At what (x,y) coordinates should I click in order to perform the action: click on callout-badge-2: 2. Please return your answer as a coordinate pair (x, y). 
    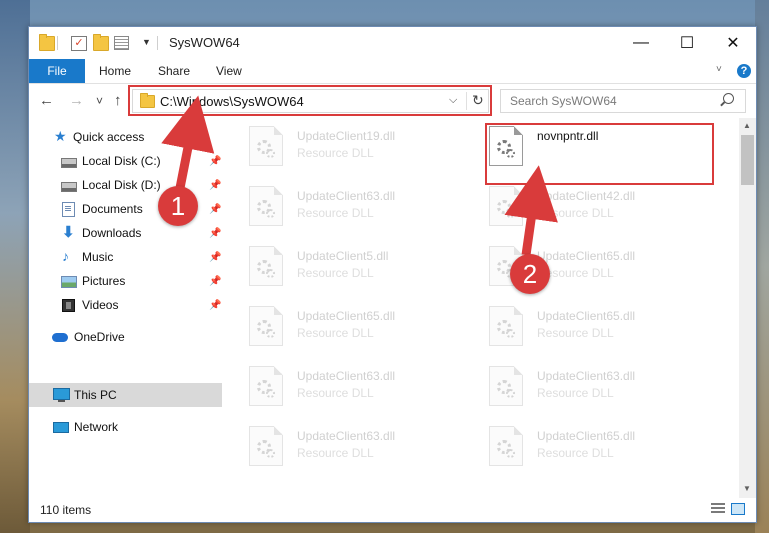
    Looking at the image, I should click on (530, 274).